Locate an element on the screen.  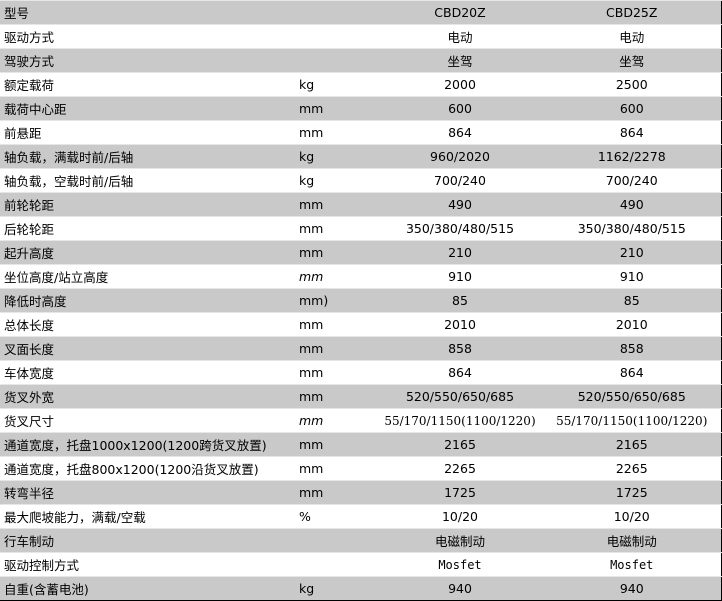
table-row: 载荷中心距 mm 600 600 is located at coordinates (360, 108).